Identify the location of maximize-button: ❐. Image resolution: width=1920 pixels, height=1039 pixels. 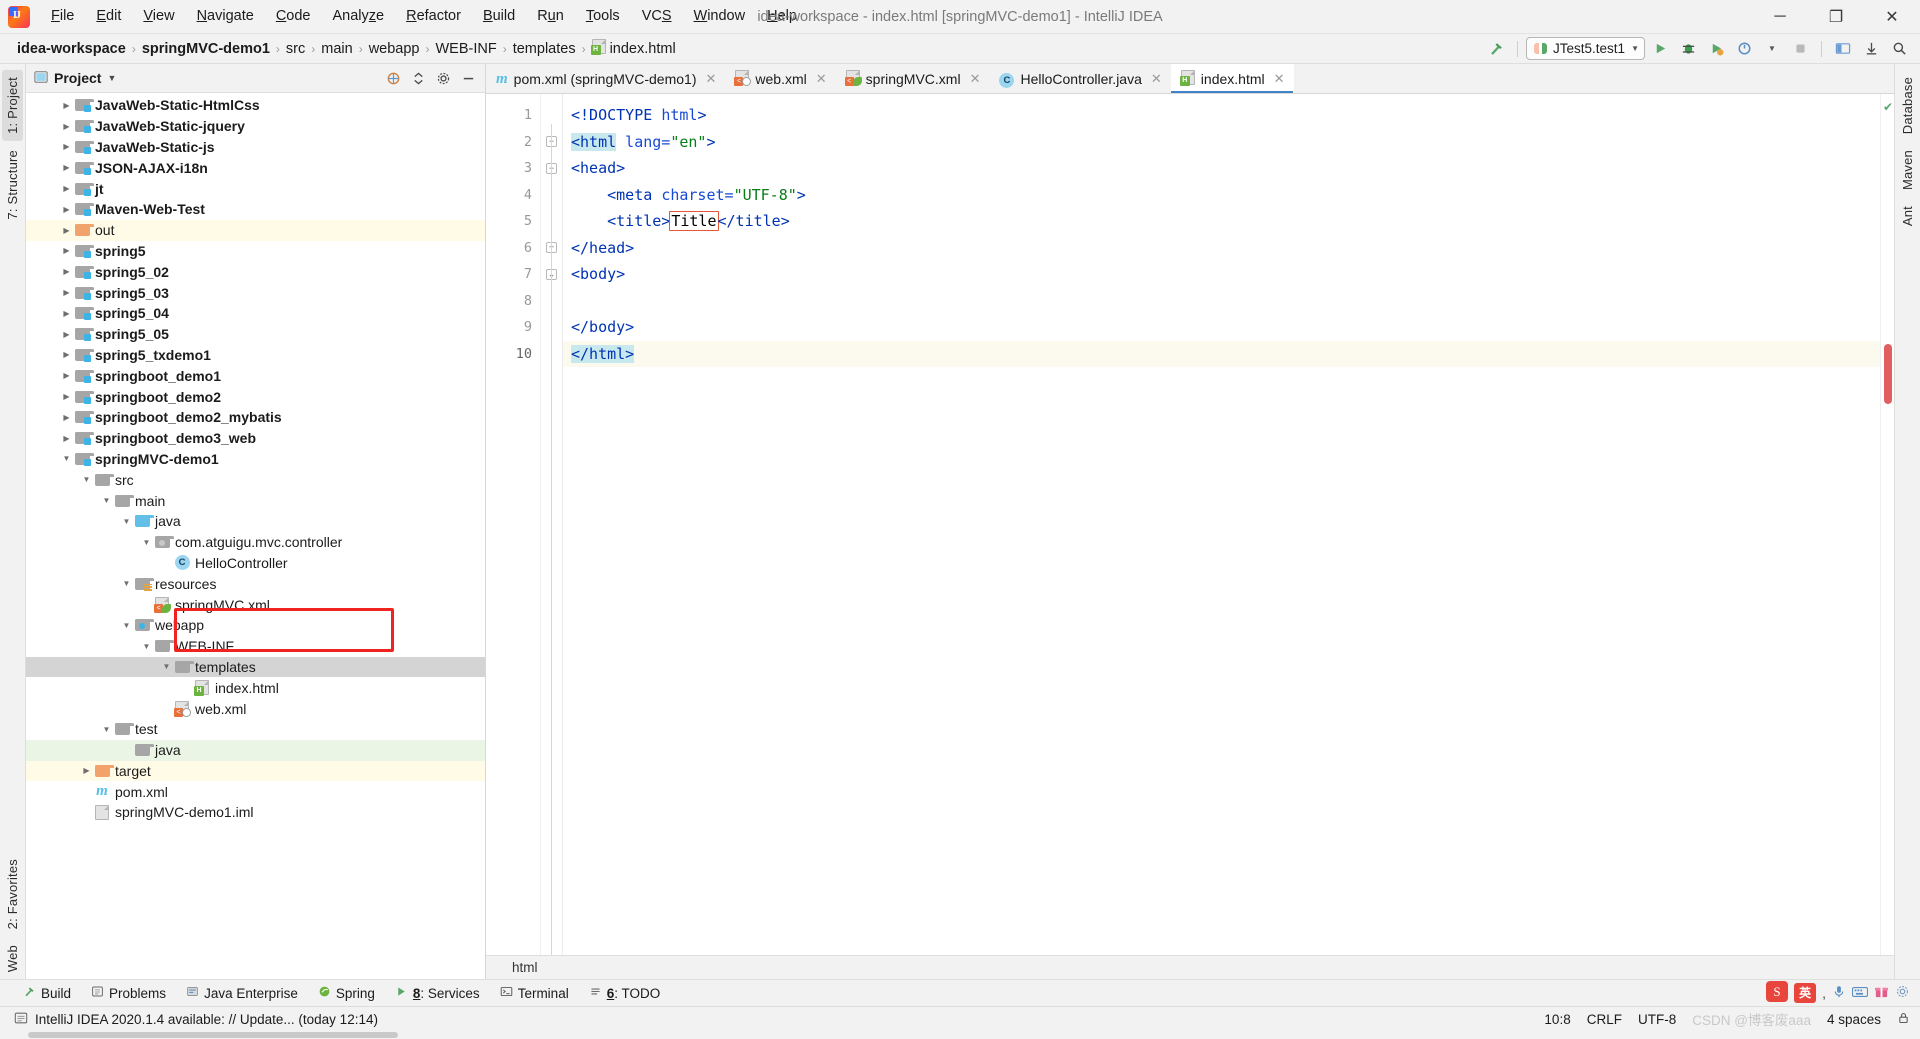
(1836, 16).